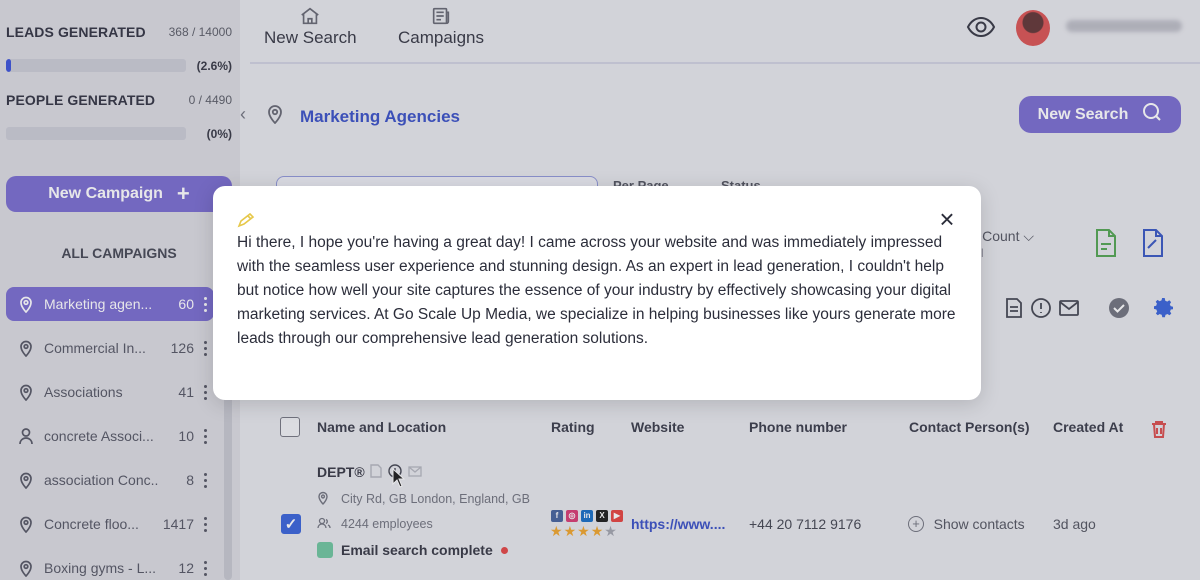 The height and width of the screenshot is (580, 1200). I want to click on close-icon: ×, so click(947, 219).